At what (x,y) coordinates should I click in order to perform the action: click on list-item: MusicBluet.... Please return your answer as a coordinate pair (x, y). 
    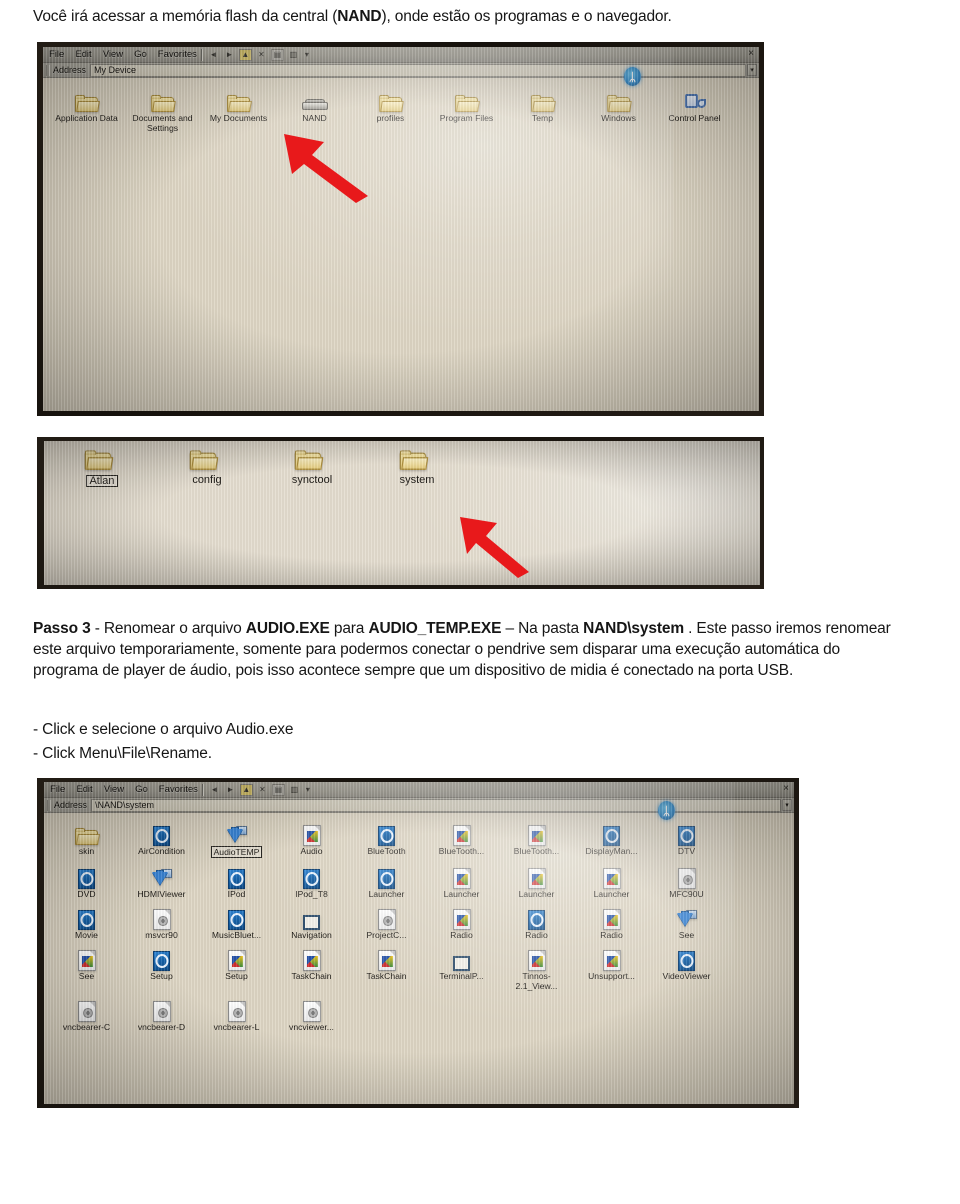
    Looking at the image, I should click on (236, 922).